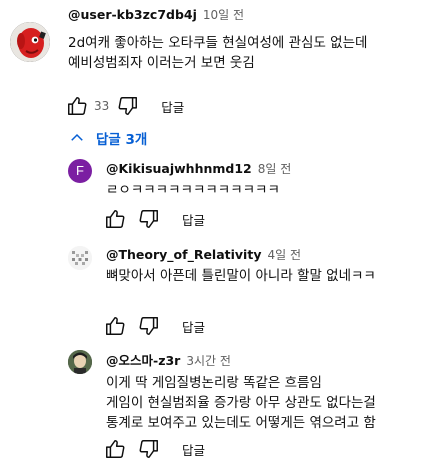 The width and height of the screenshot is (425, 463). Describe the element at coordinates (102, 106) in the screenshot. I see `like-count: 33` at that location.